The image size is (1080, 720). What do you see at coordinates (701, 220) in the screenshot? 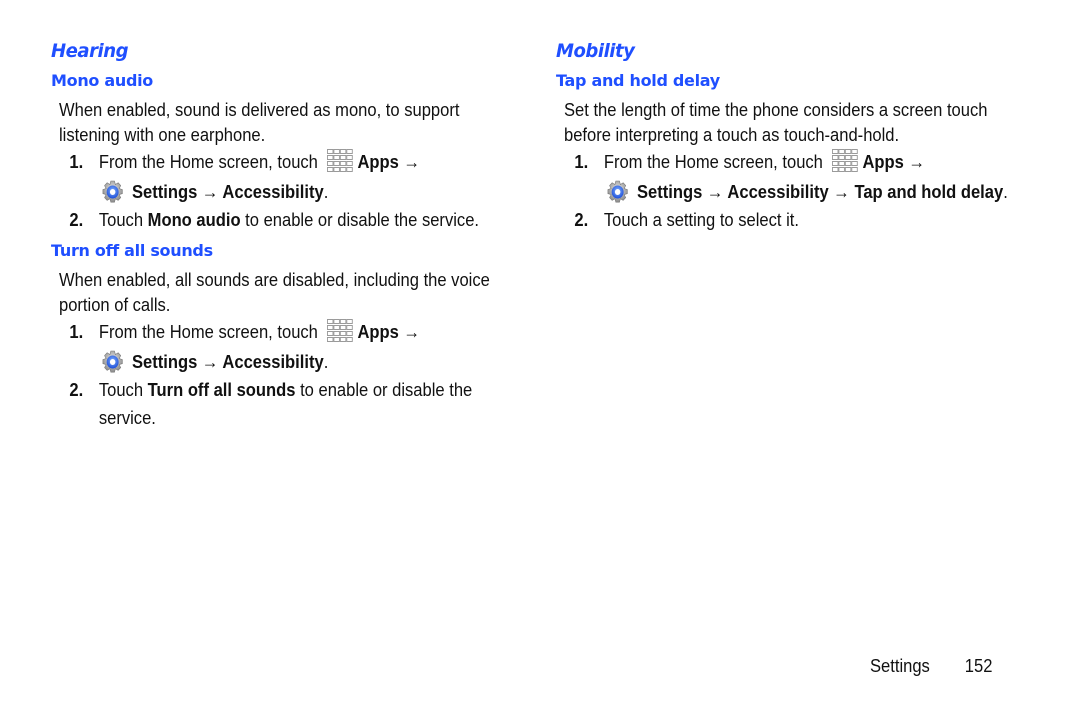
I see `step-text: Touch a setting to select it.` at bounding box center [701, 220].